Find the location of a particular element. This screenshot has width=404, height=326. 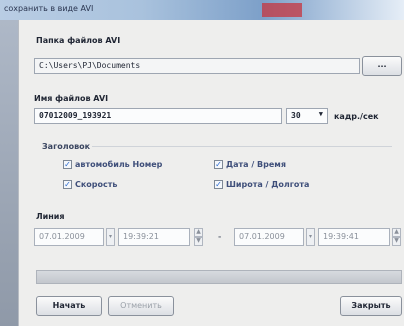

latlon-label: Широта / Долгота is located at coordinates (268, 184).